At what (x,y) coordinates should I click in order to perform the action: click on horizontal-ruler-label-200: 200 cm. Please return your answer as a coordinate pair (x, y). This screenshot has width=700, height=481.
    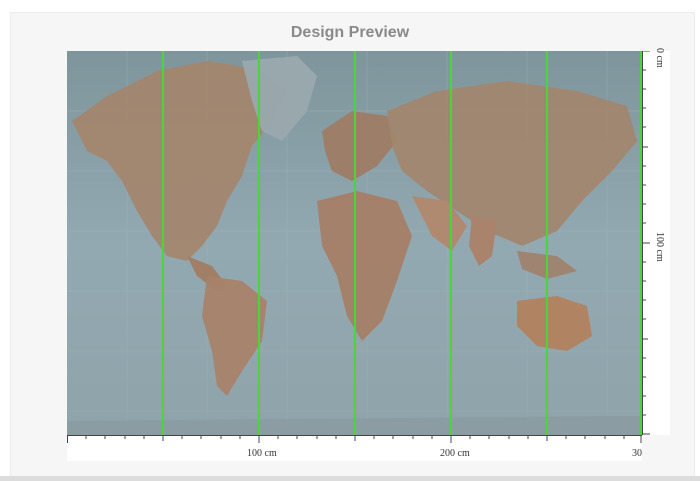
    Looking at the image, I should click on (455, 453).